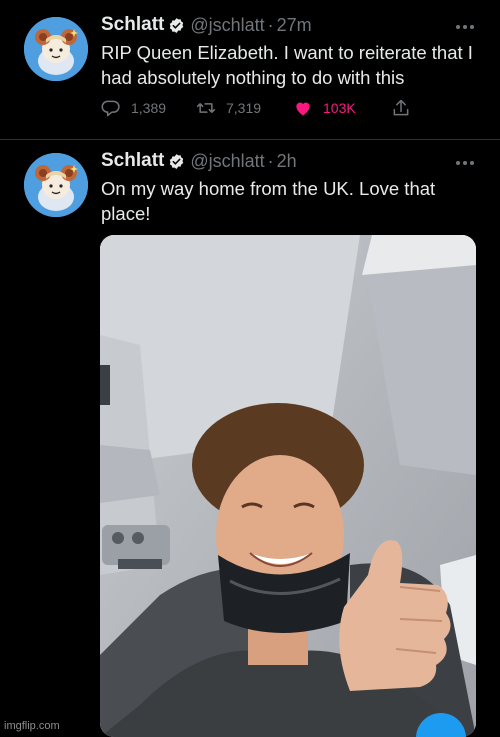 Image resolution: width=500 pixels, height=737 pixels. Describe the element at coordinates (339, 108) in the screenshot. I see `like-count: 103K` at that location.